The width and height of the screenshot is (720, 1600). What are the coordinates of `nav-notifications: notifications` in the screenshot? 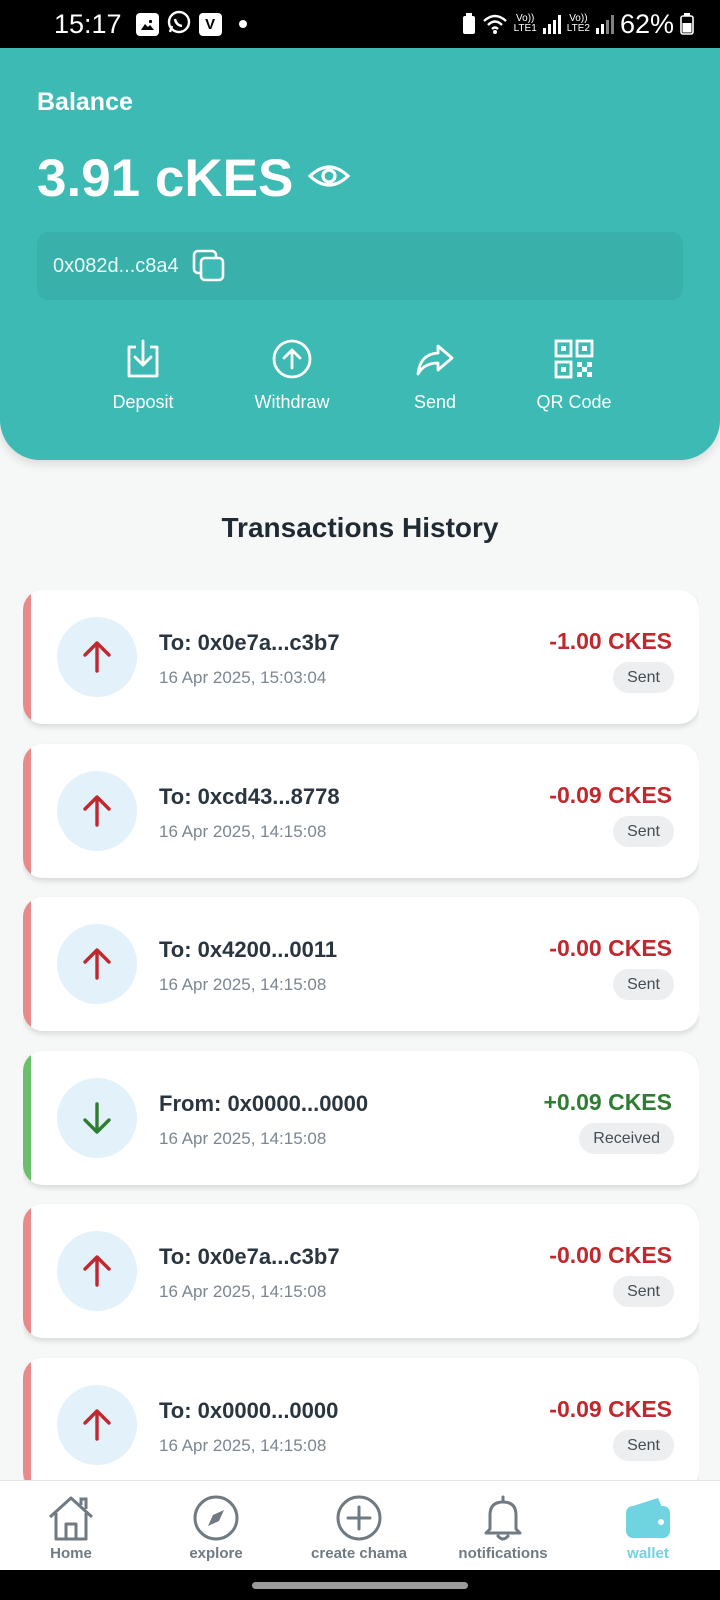 It's located at (503, 1527).